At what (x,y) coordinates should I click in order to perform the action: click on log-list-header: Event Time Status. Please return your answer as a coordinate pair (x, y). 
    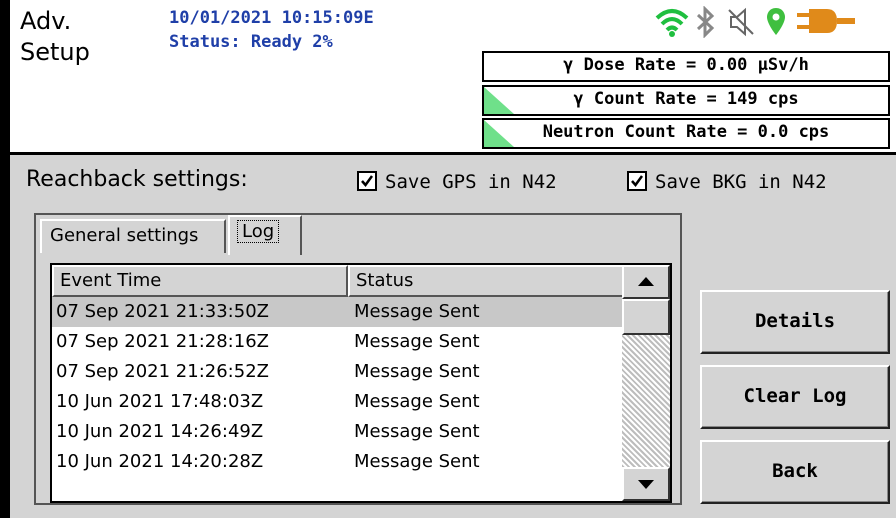
    Looking at the image, I should click on (338, 281).